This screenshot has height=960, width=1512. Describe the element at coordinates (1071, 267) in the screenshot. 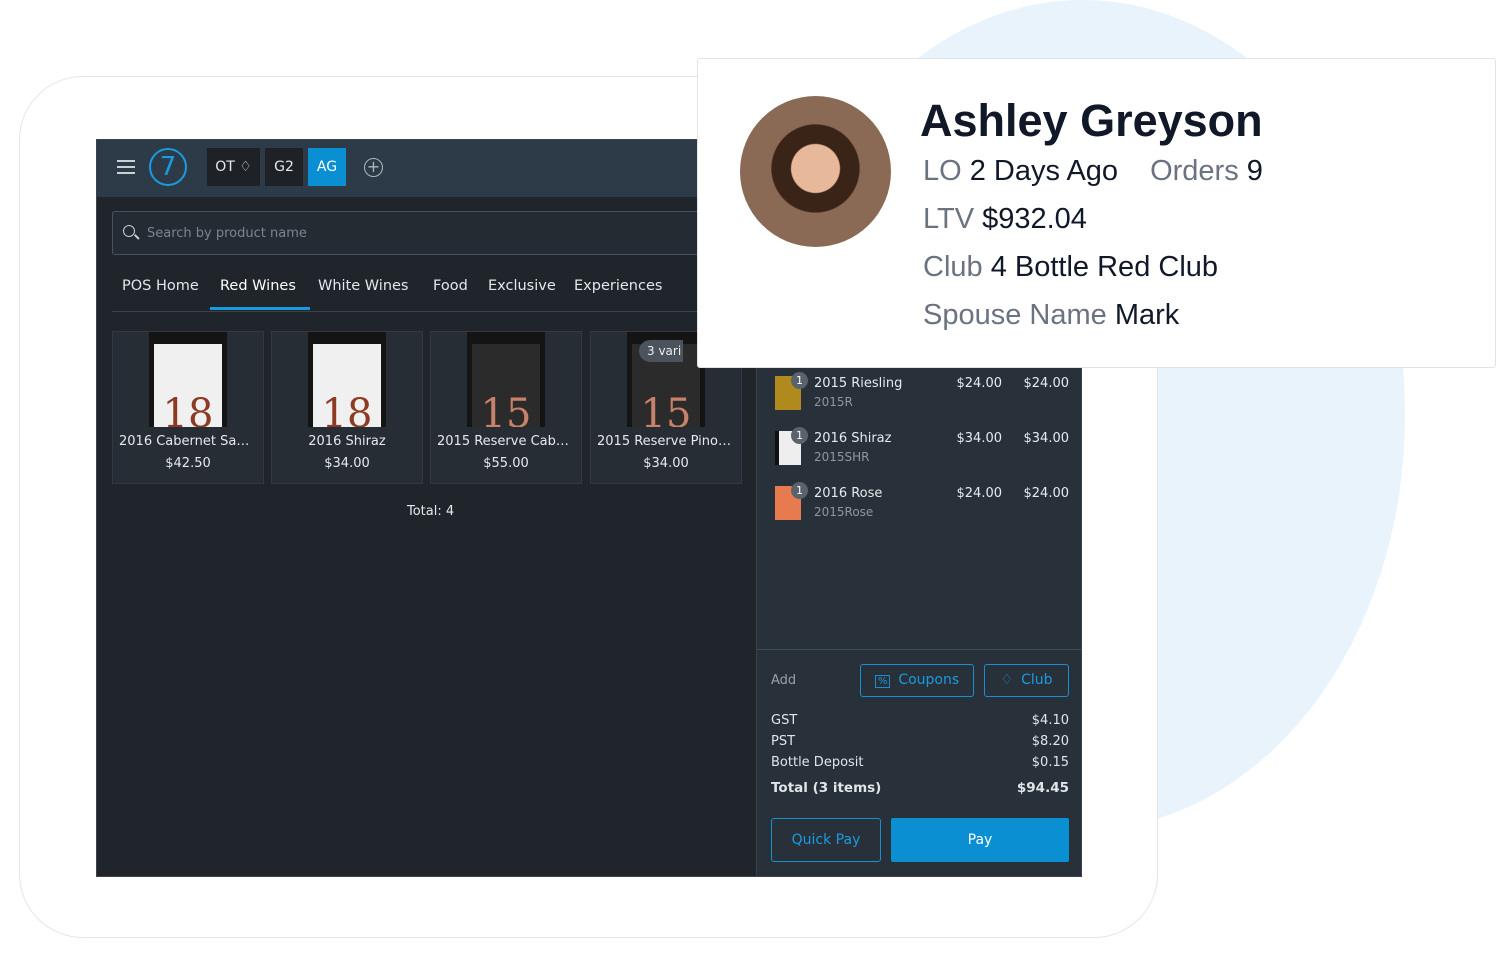

I see `club-line: Club 4 Bottle Red Club` at that location.